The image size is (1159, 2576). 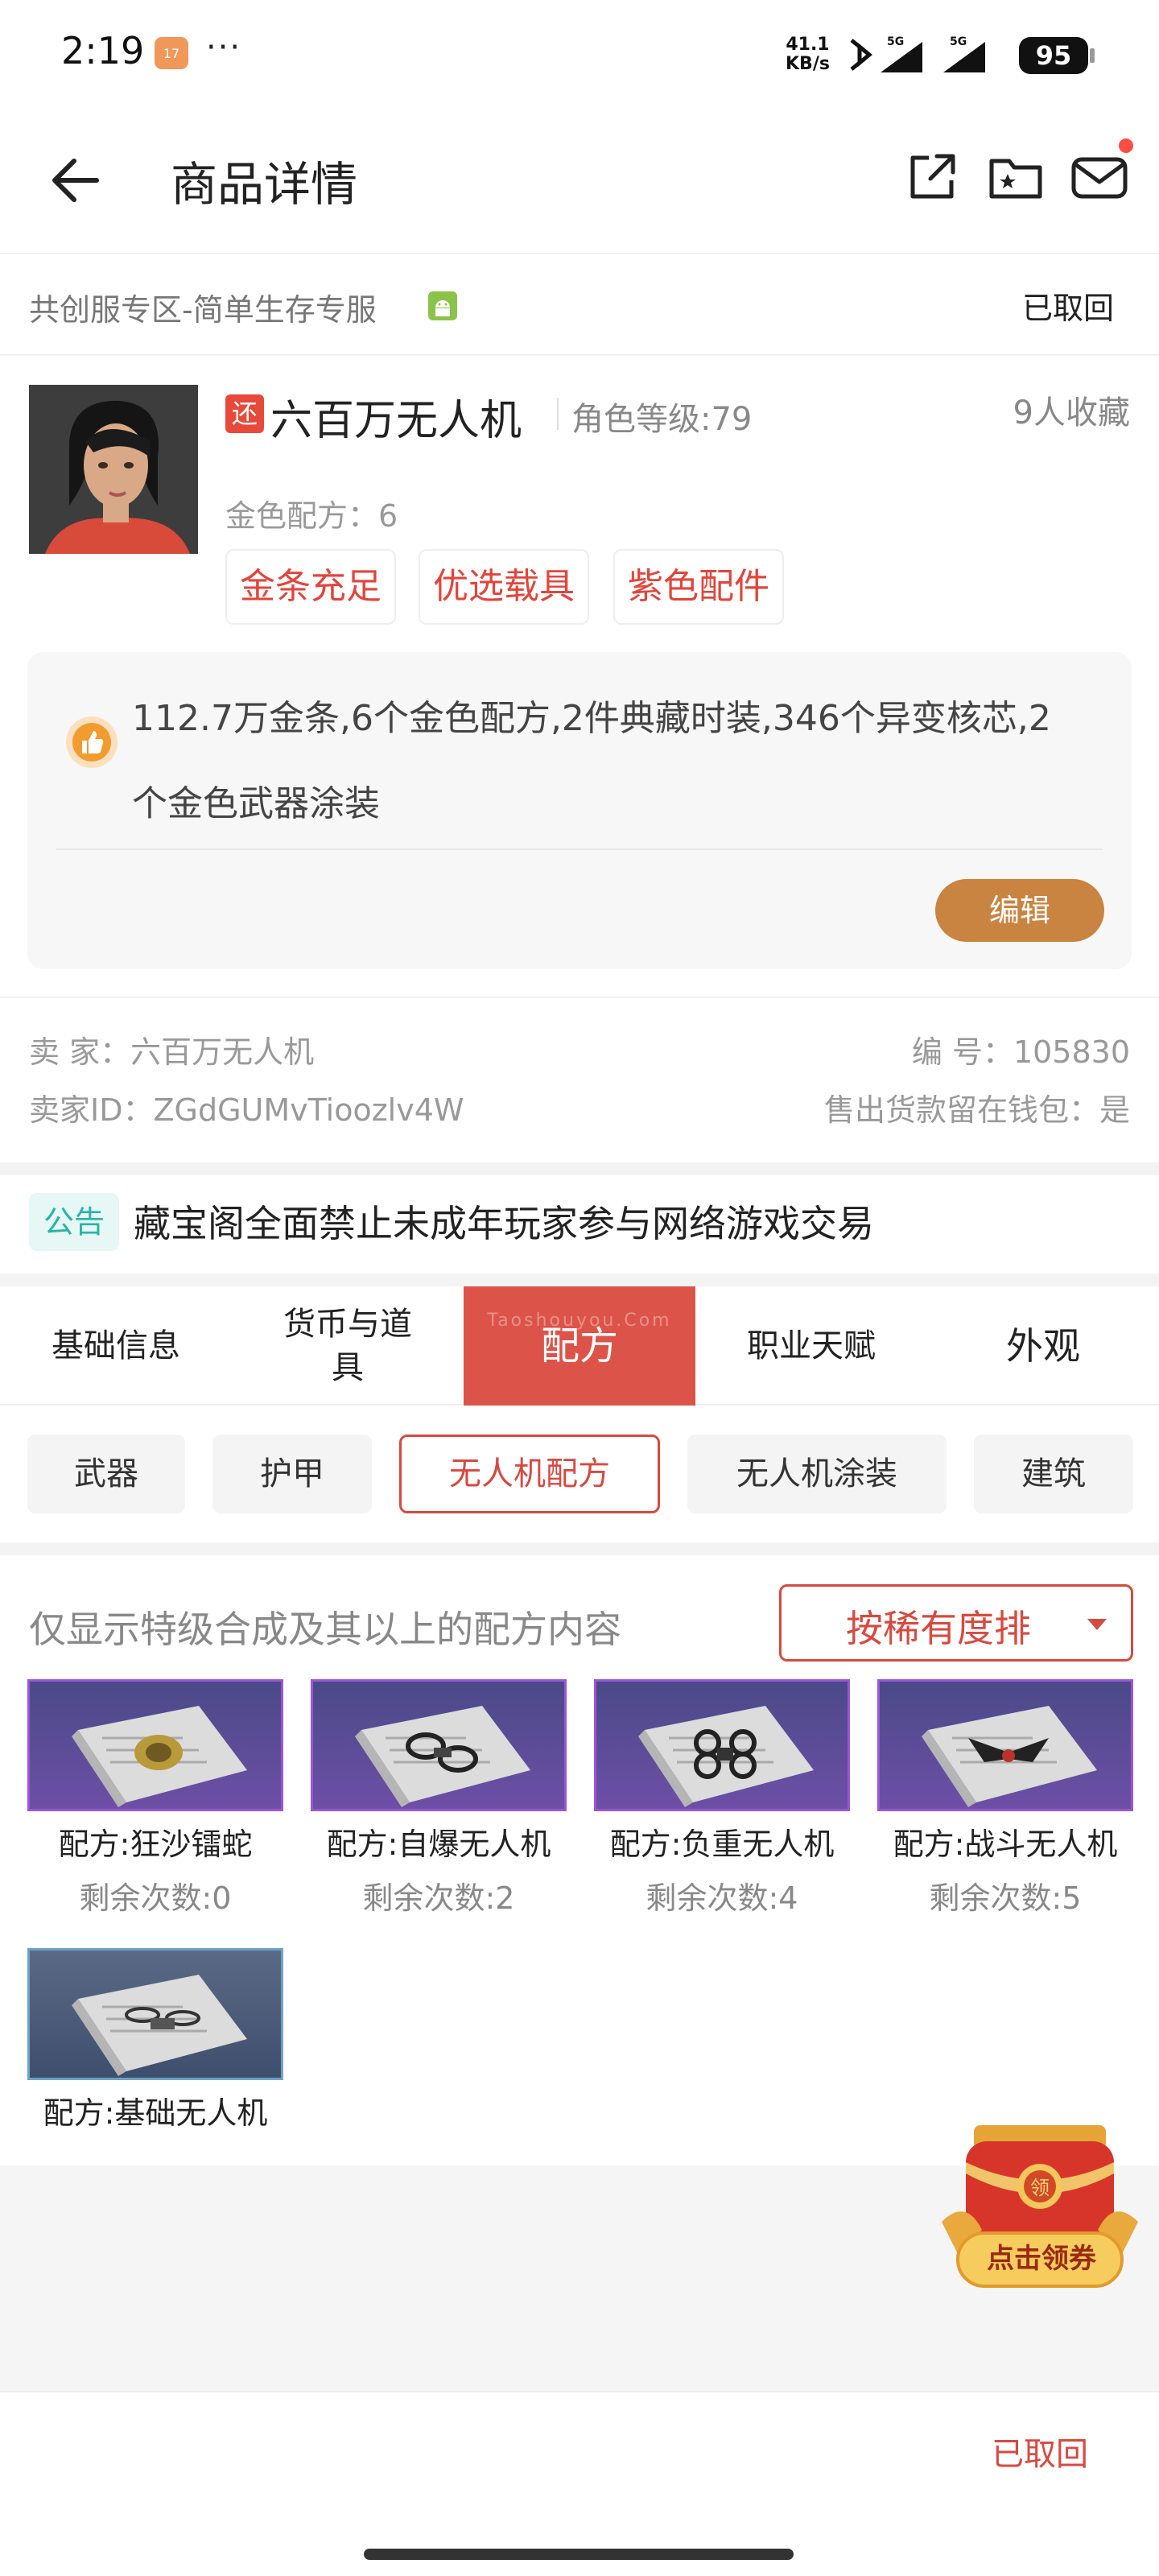 What do you see at coordinates (895, 41) in the screenshot?
I see `net-label-1: 5G` at bounding box center [895, 41].